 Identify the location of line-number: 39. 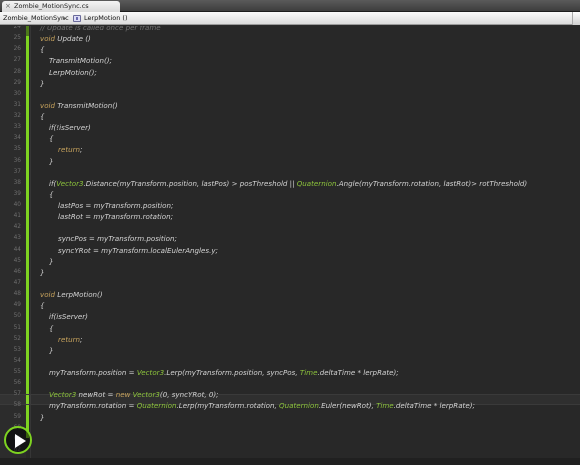
(17, 193).